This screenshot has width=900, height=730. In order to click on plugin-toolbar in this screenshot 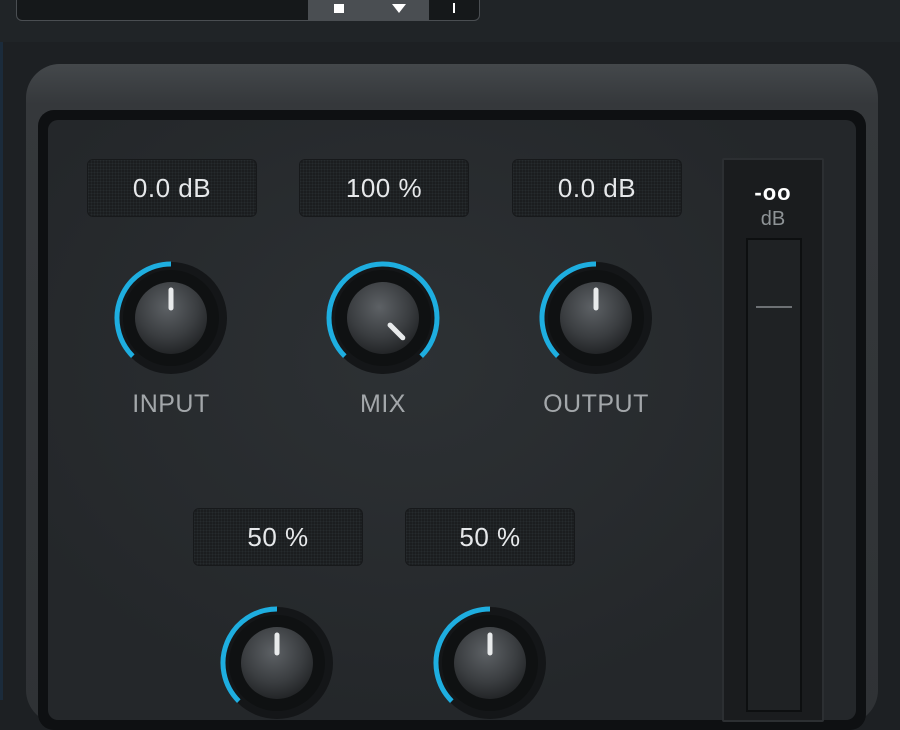, I will do `click(450, 21)`.